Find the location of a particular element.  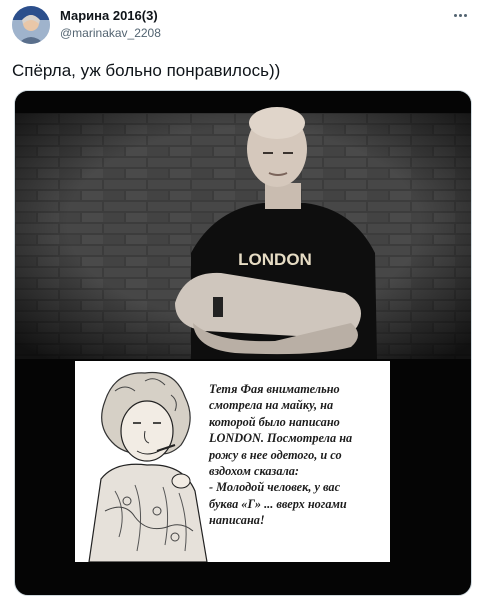

caricature-woman-drawing is located at coordinates (149, 461).